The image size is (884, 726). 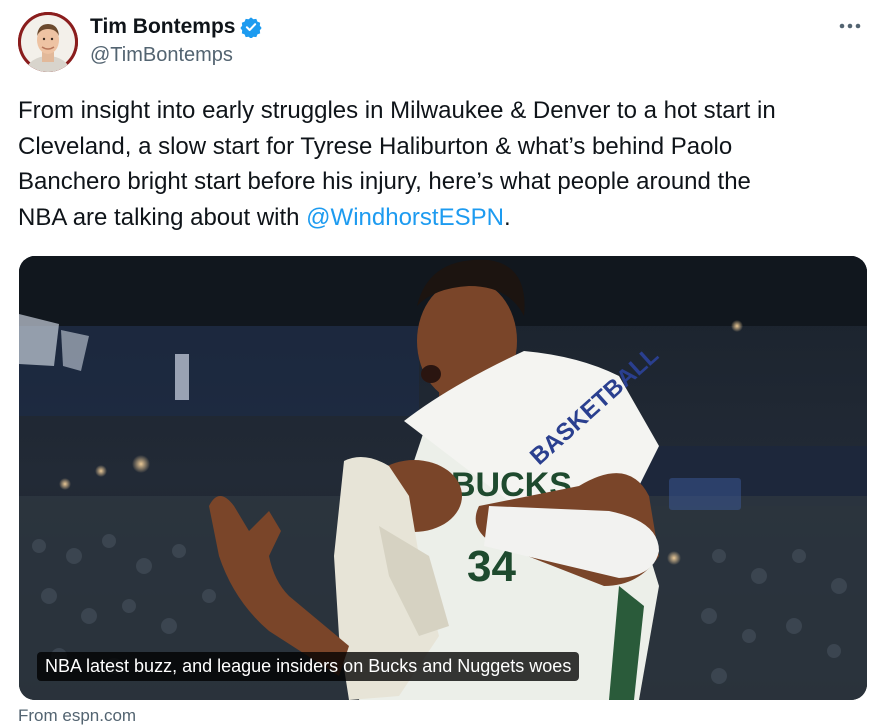 I want to click on mention-link: @WindhorstESPN, so click(x=405, y=217).